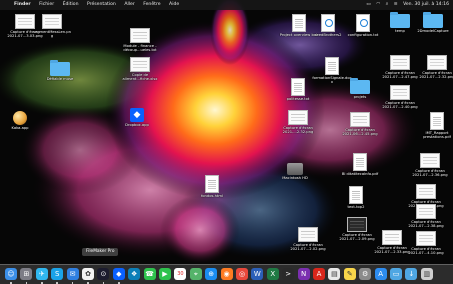 The image size is (453, 284). What do you see at coordinates (20, 128) in the screenshot?
I see `desktop-icon-label: Kaka.app` at bounding box center [20, 128].